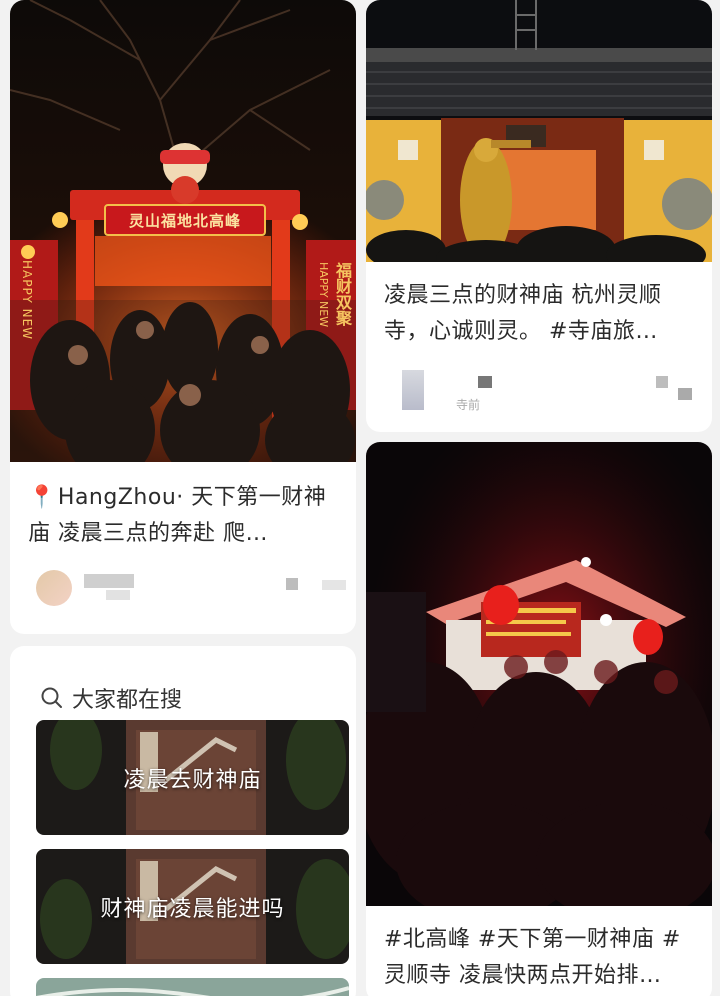 The height and width of the screenshot is (996, 720). Describe the element at coordinates (192, 987) in the screenshot. I see `search-chip-3-partial` at that location.